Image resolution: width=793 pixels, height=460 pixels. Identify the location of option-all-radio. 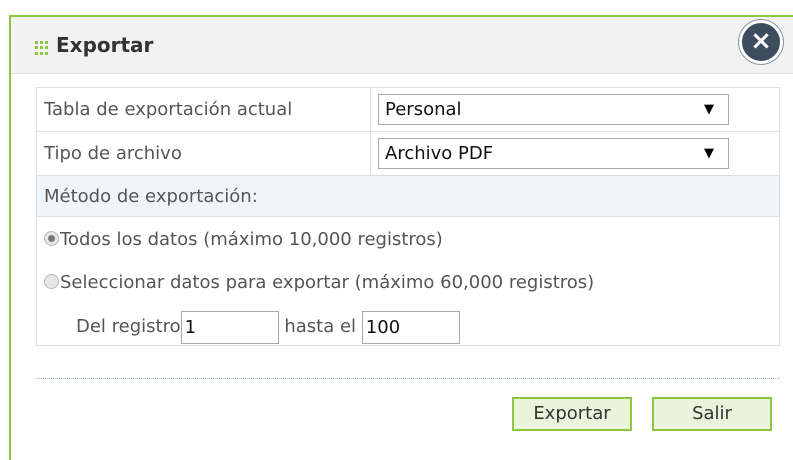
(51, 238).